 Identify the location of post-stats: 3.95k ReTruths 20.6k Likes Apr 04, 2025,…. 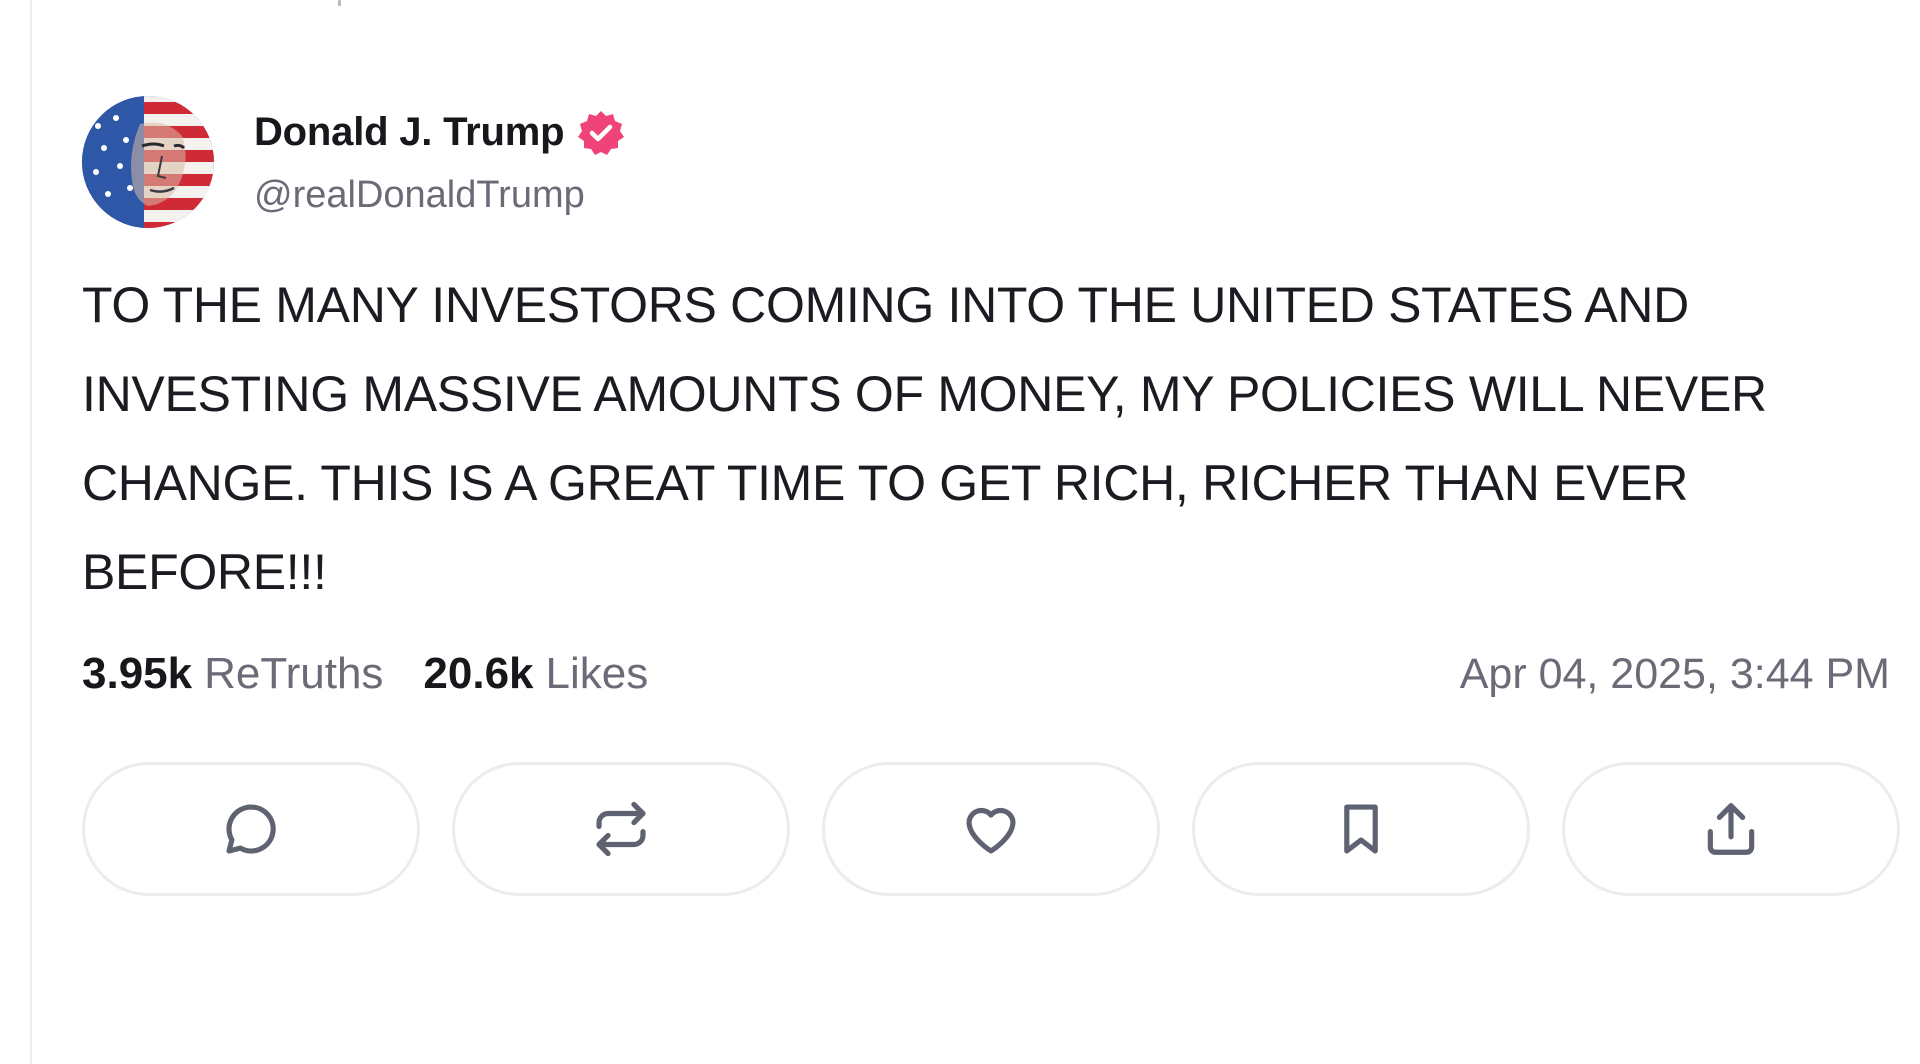
(986, 674).